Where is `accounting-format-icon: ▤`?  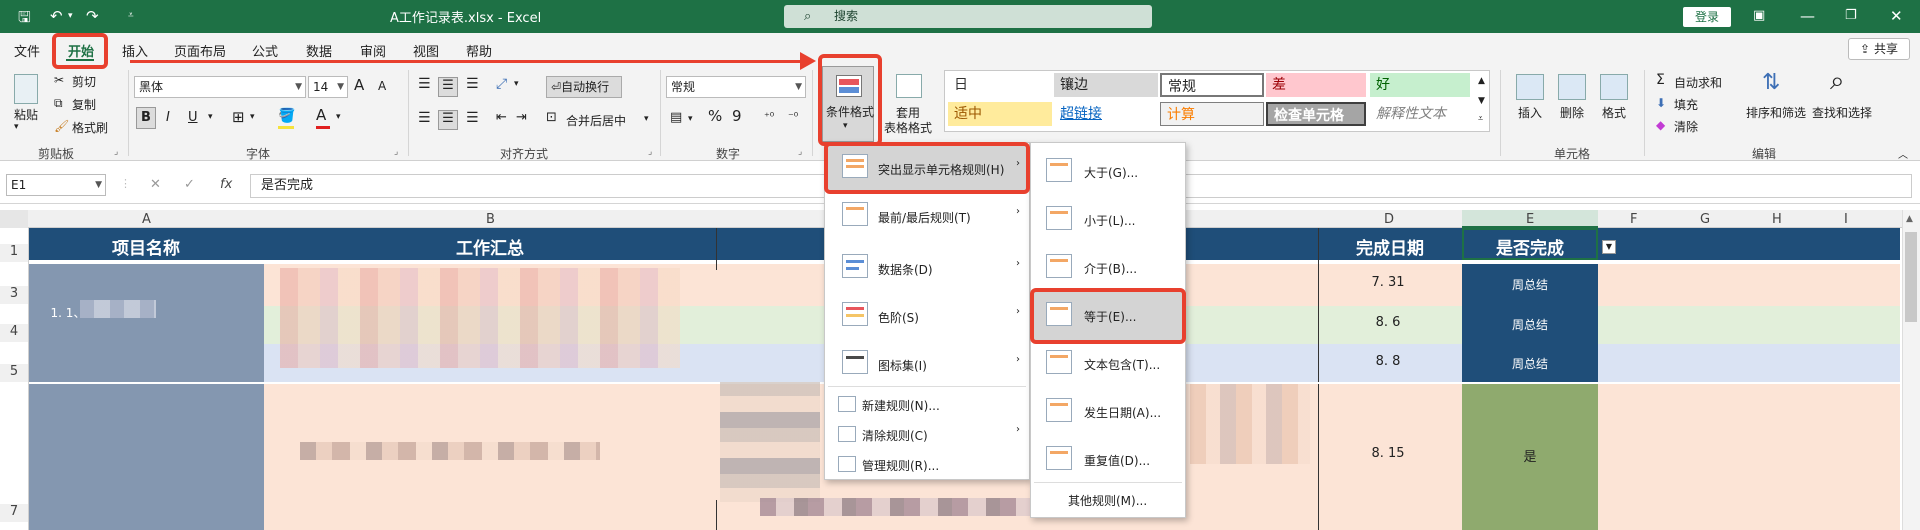 accounting-format-icon: ▤ is located at coordinates (676, 117).